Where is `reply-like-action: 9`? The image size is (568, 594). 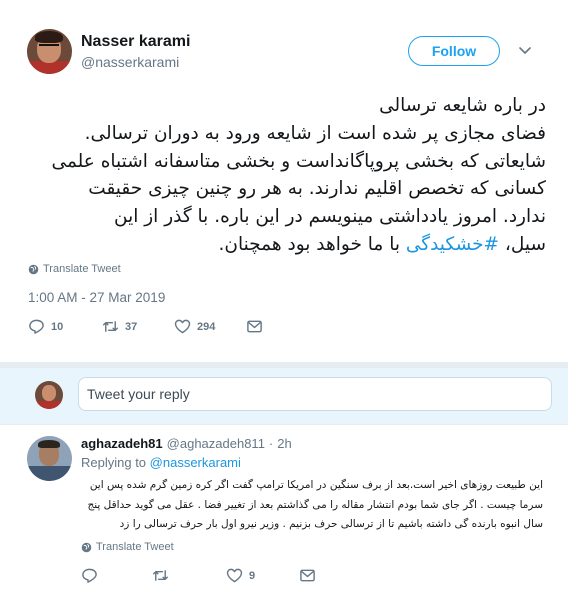
reply-like-action: 9 is located at coordinates (240, 575).